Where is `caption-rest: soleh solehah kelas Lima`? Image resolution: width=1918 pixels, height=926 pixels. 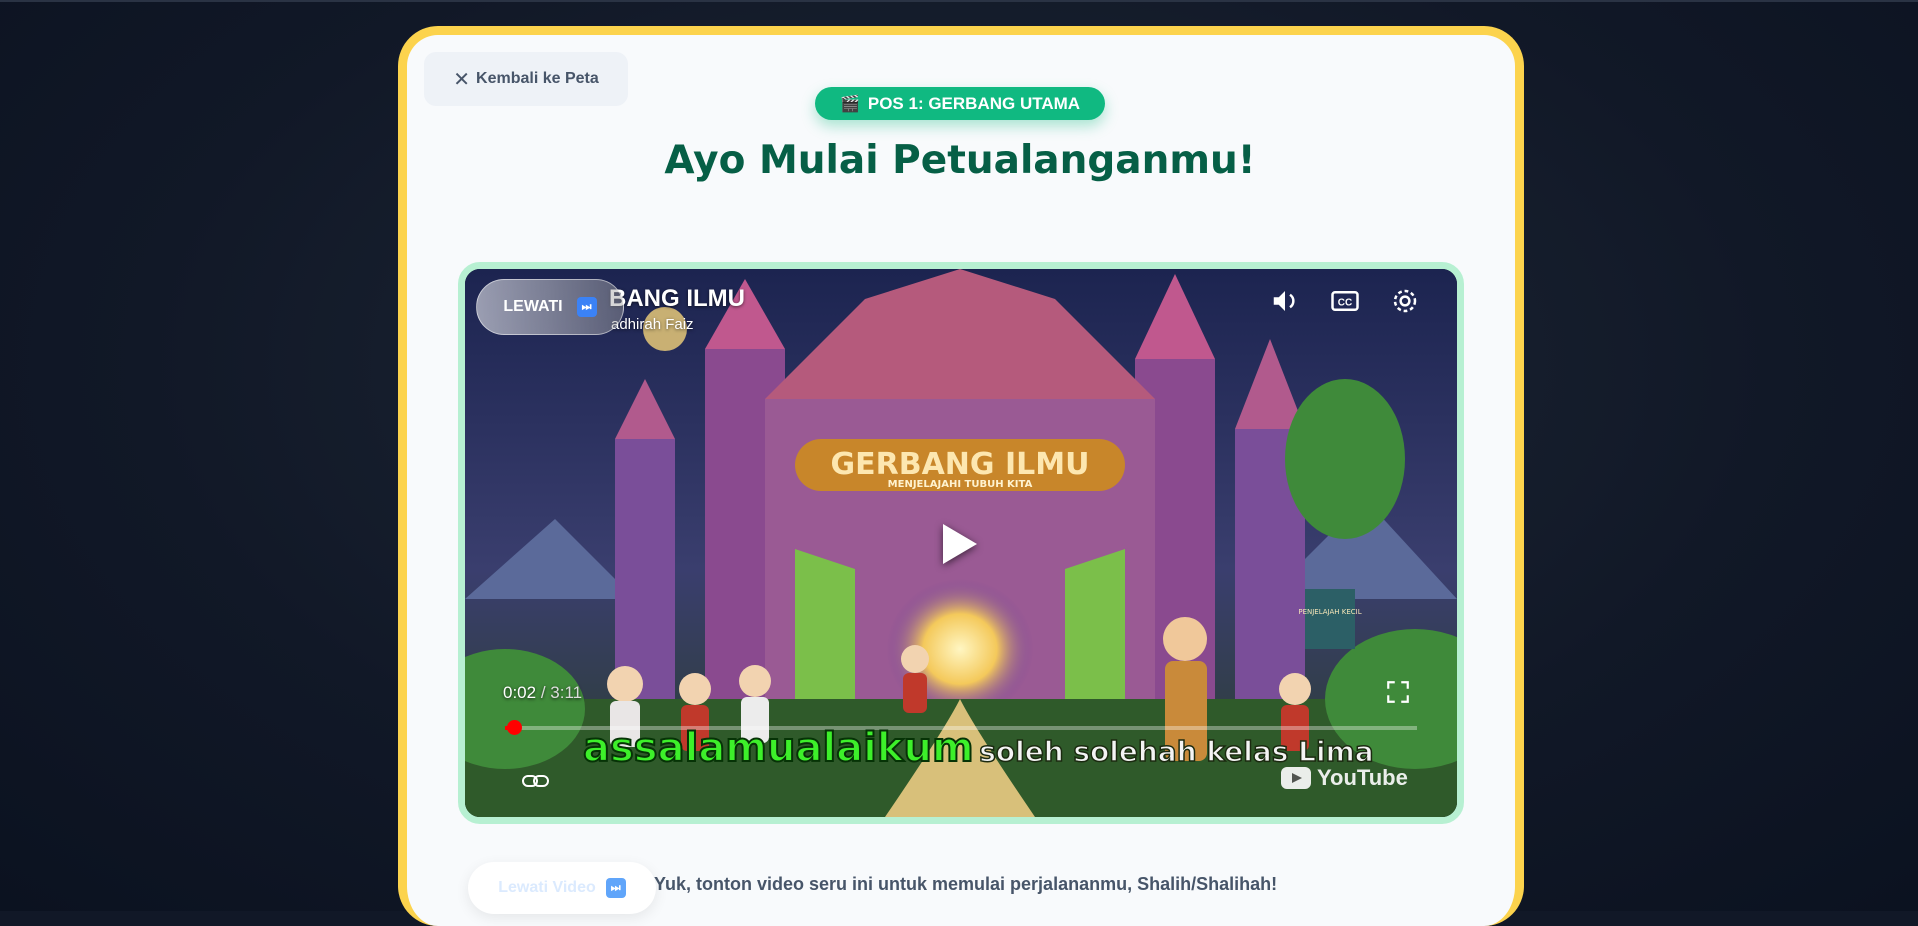 caption-rest: soleh solehah kelas Lima is located at coordinates (1176, 751).